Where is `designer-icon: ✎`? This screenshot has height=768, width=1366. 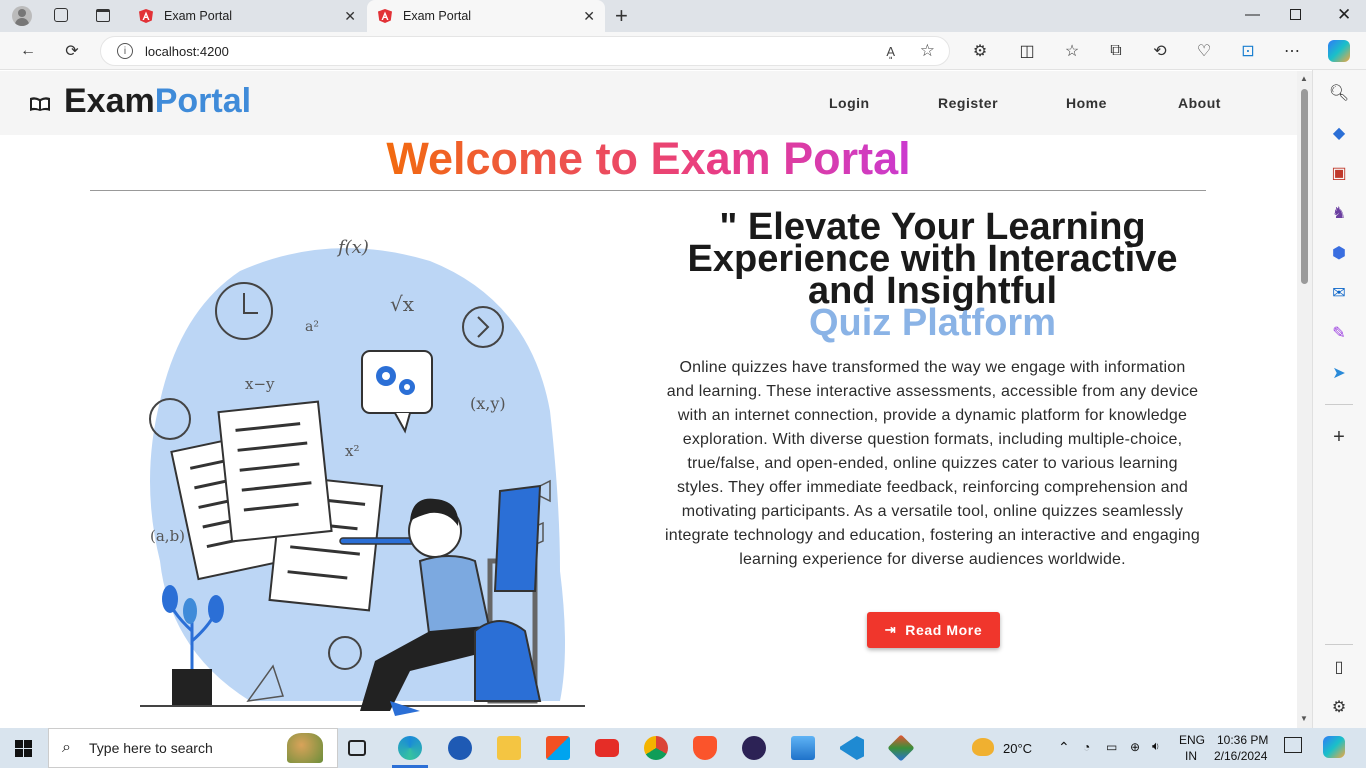
designer-icon: ✎ is located at coordinates (1339, 333).